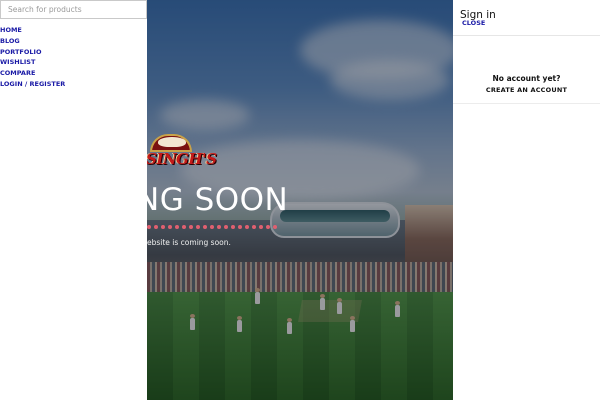 The image size is (600, 400). I want to click on coming-soon-subtitle: ebsite is coming soon., so click(189, 242).